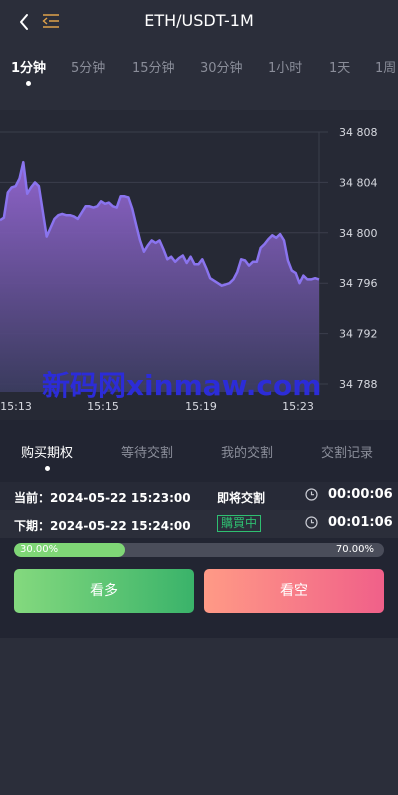 This screenshot has width=398, height=795. I want to click on tab-30min: 30分钟, so click(221, 66).